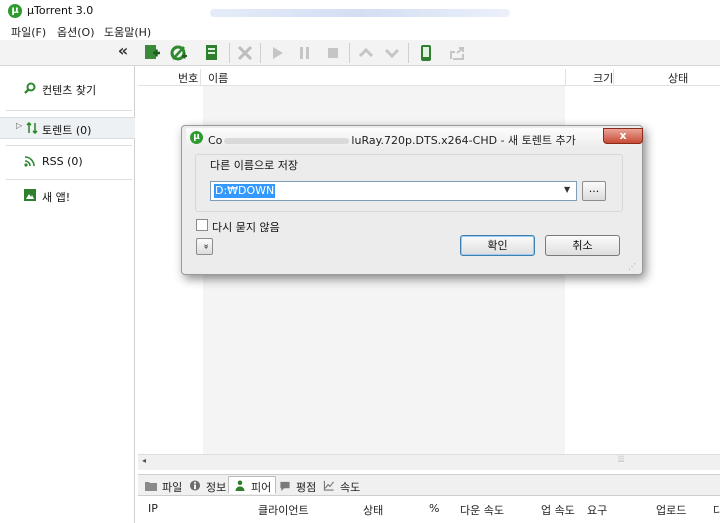 The width and height of the screenshot is (720, 523). I want to click on sidebar-item-label: 새 앱!, so click(56, 197).